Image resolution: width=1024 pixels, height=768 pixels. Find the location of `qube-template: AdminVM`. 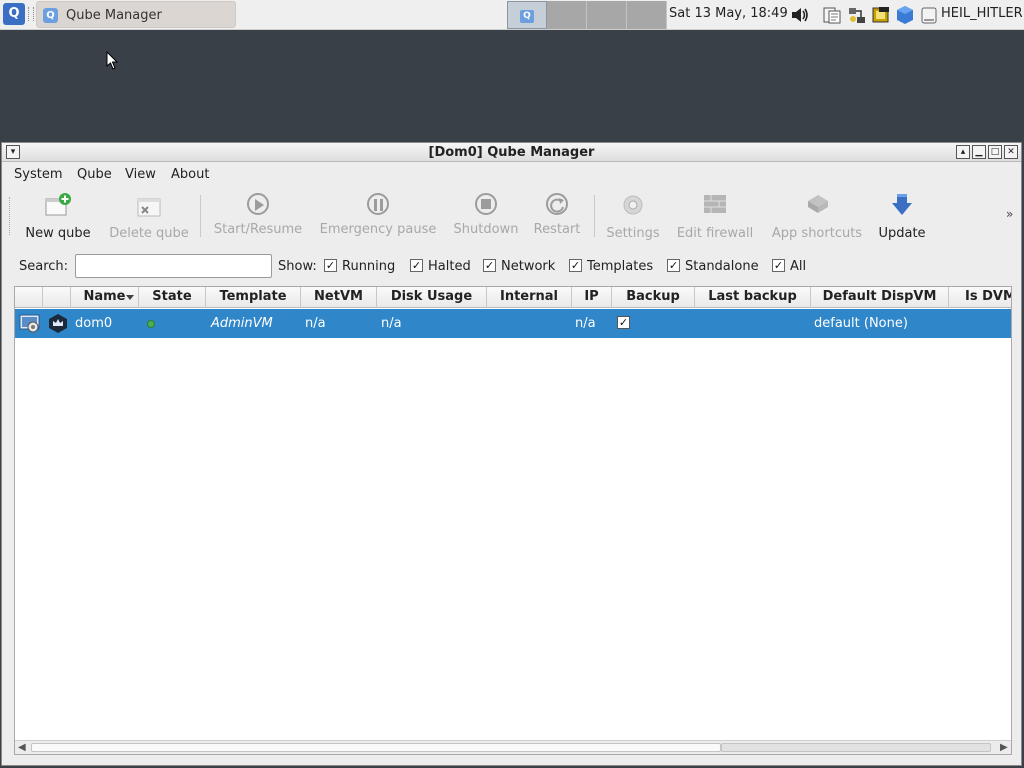

qube-template: AdminVM is located at coordinates (242, 323).